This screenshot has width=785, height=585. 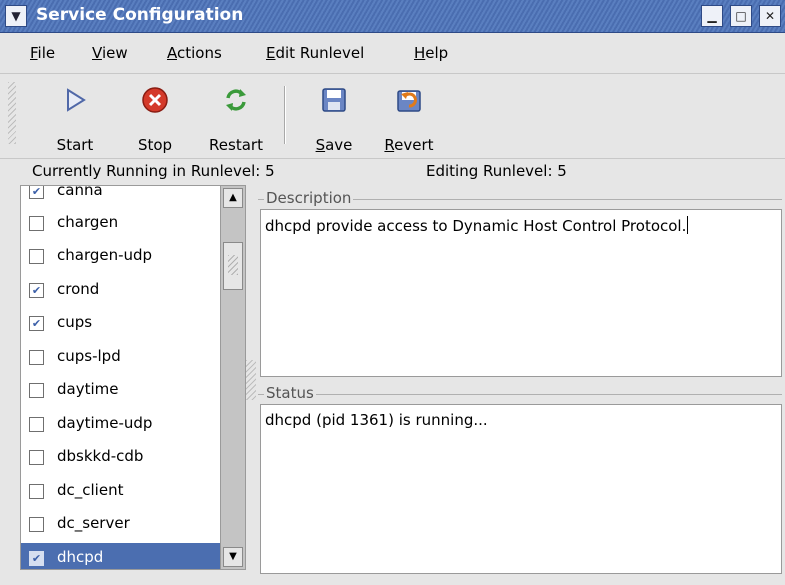 I want to click on description-label: Description, so click(x=309, y=198).